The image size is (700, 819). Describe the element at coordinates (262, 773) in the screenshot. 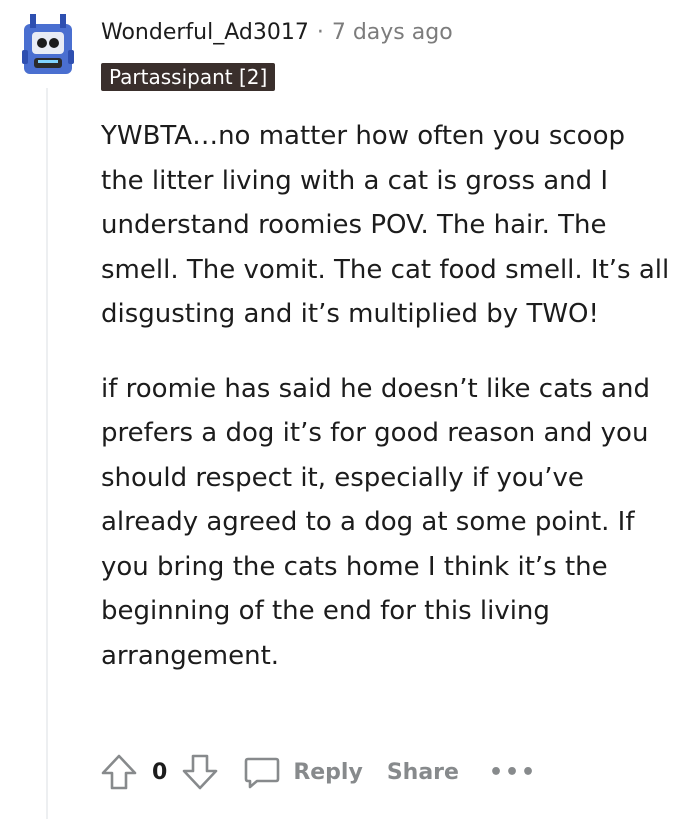

I see `speech-bubble-icon` at that location.